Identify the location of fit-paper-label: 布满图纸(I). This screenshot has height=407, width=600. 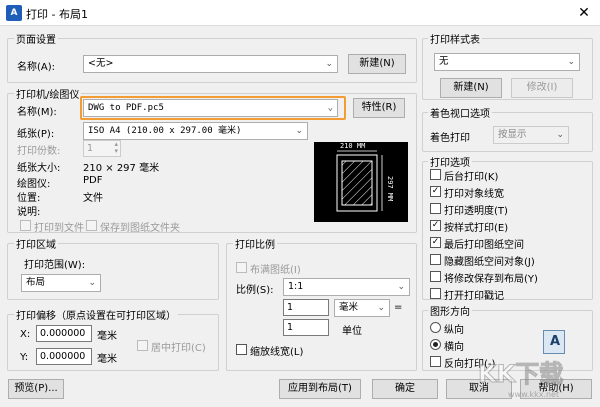
(275, 270).